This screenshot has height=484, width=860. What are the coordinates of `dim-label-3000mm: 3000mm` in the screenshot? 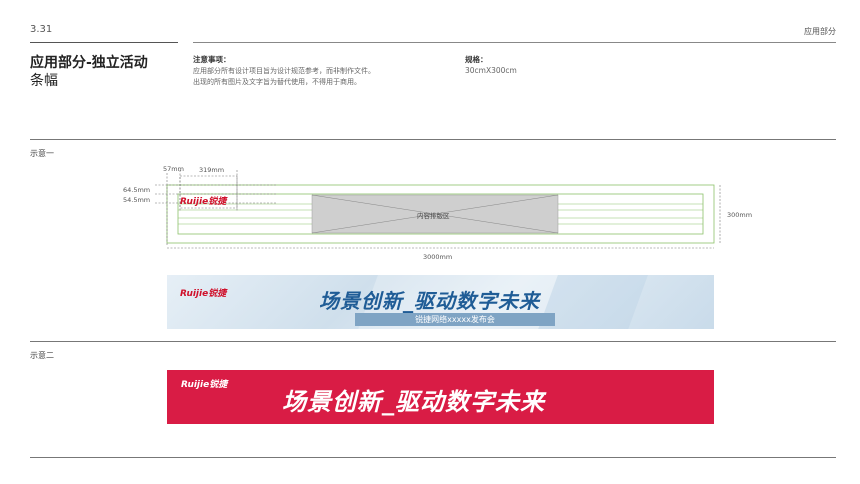 It's located at (438, 257).